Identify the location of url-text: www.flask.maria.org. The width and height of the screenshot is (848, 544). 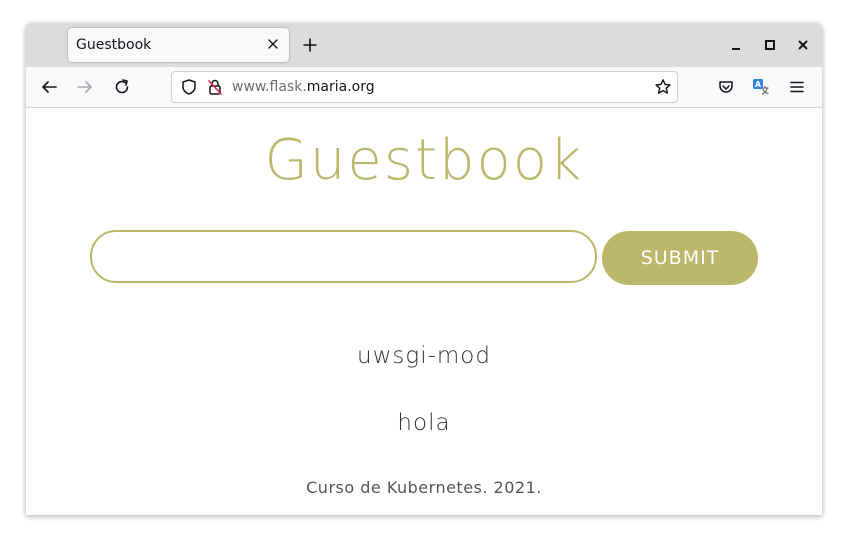
(303, 87).